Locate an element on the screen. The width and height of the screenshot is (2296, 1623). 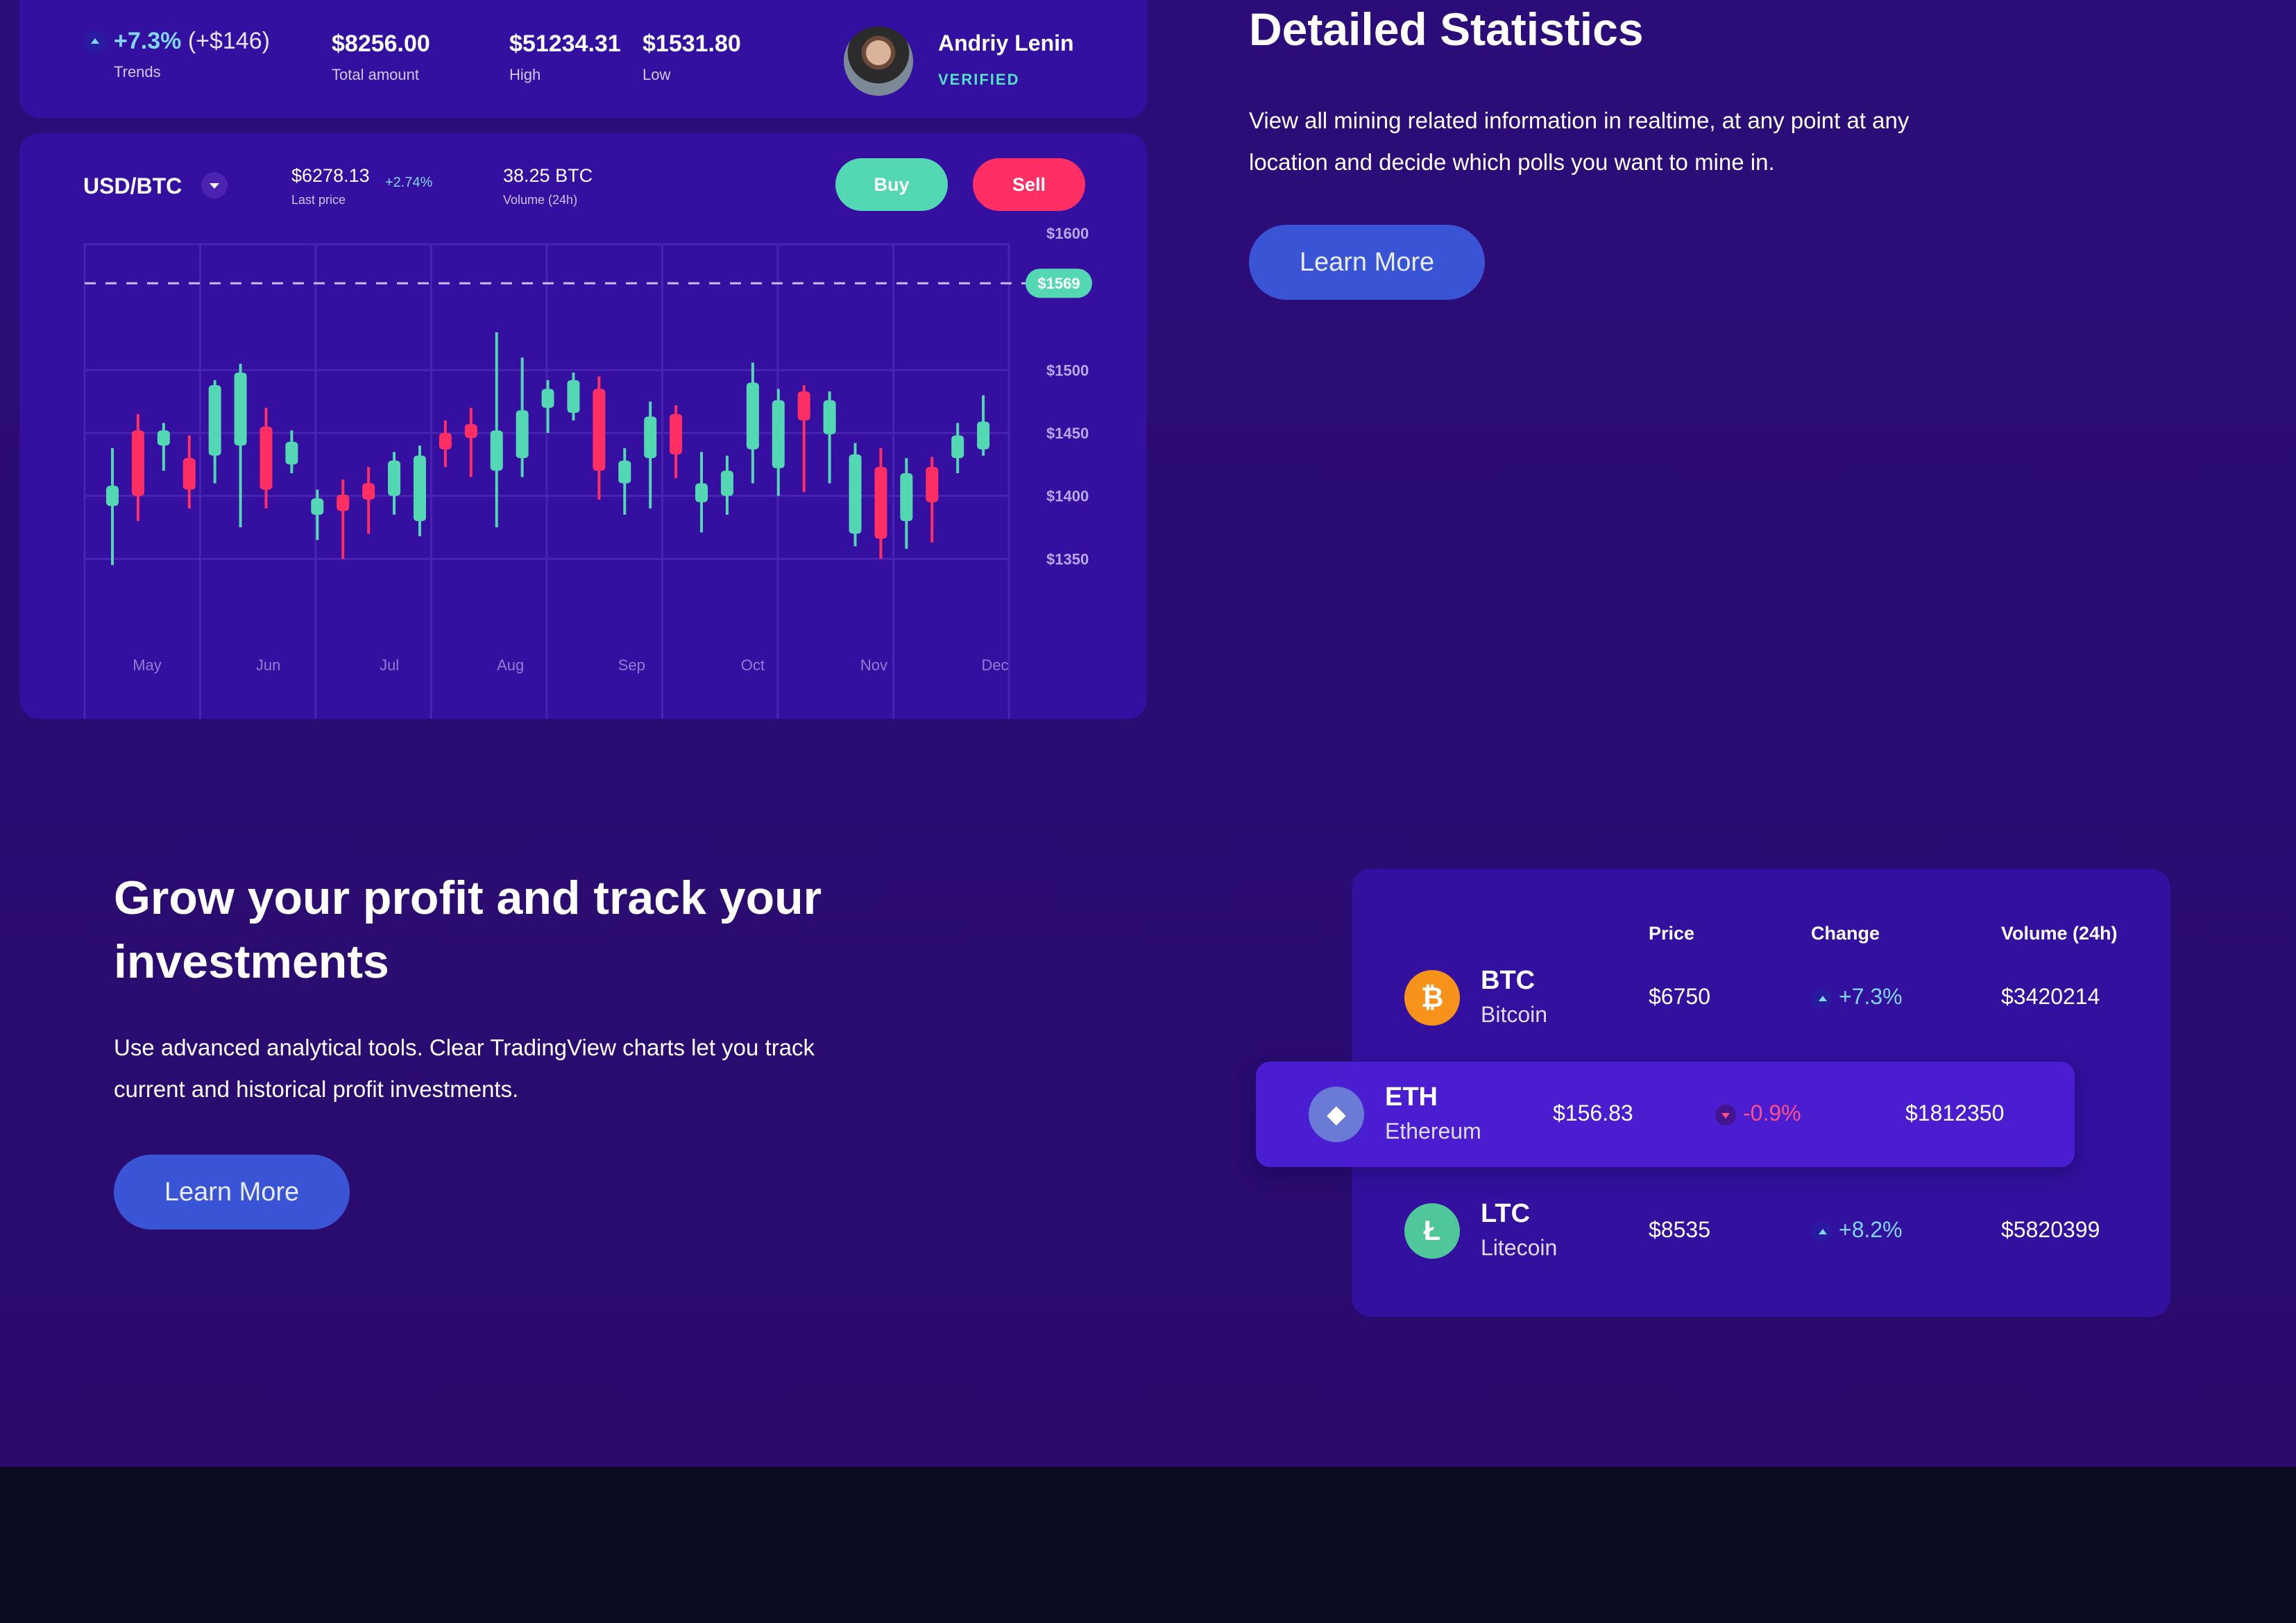
x-tick-label: Jul is located at coordinates (389, 665).